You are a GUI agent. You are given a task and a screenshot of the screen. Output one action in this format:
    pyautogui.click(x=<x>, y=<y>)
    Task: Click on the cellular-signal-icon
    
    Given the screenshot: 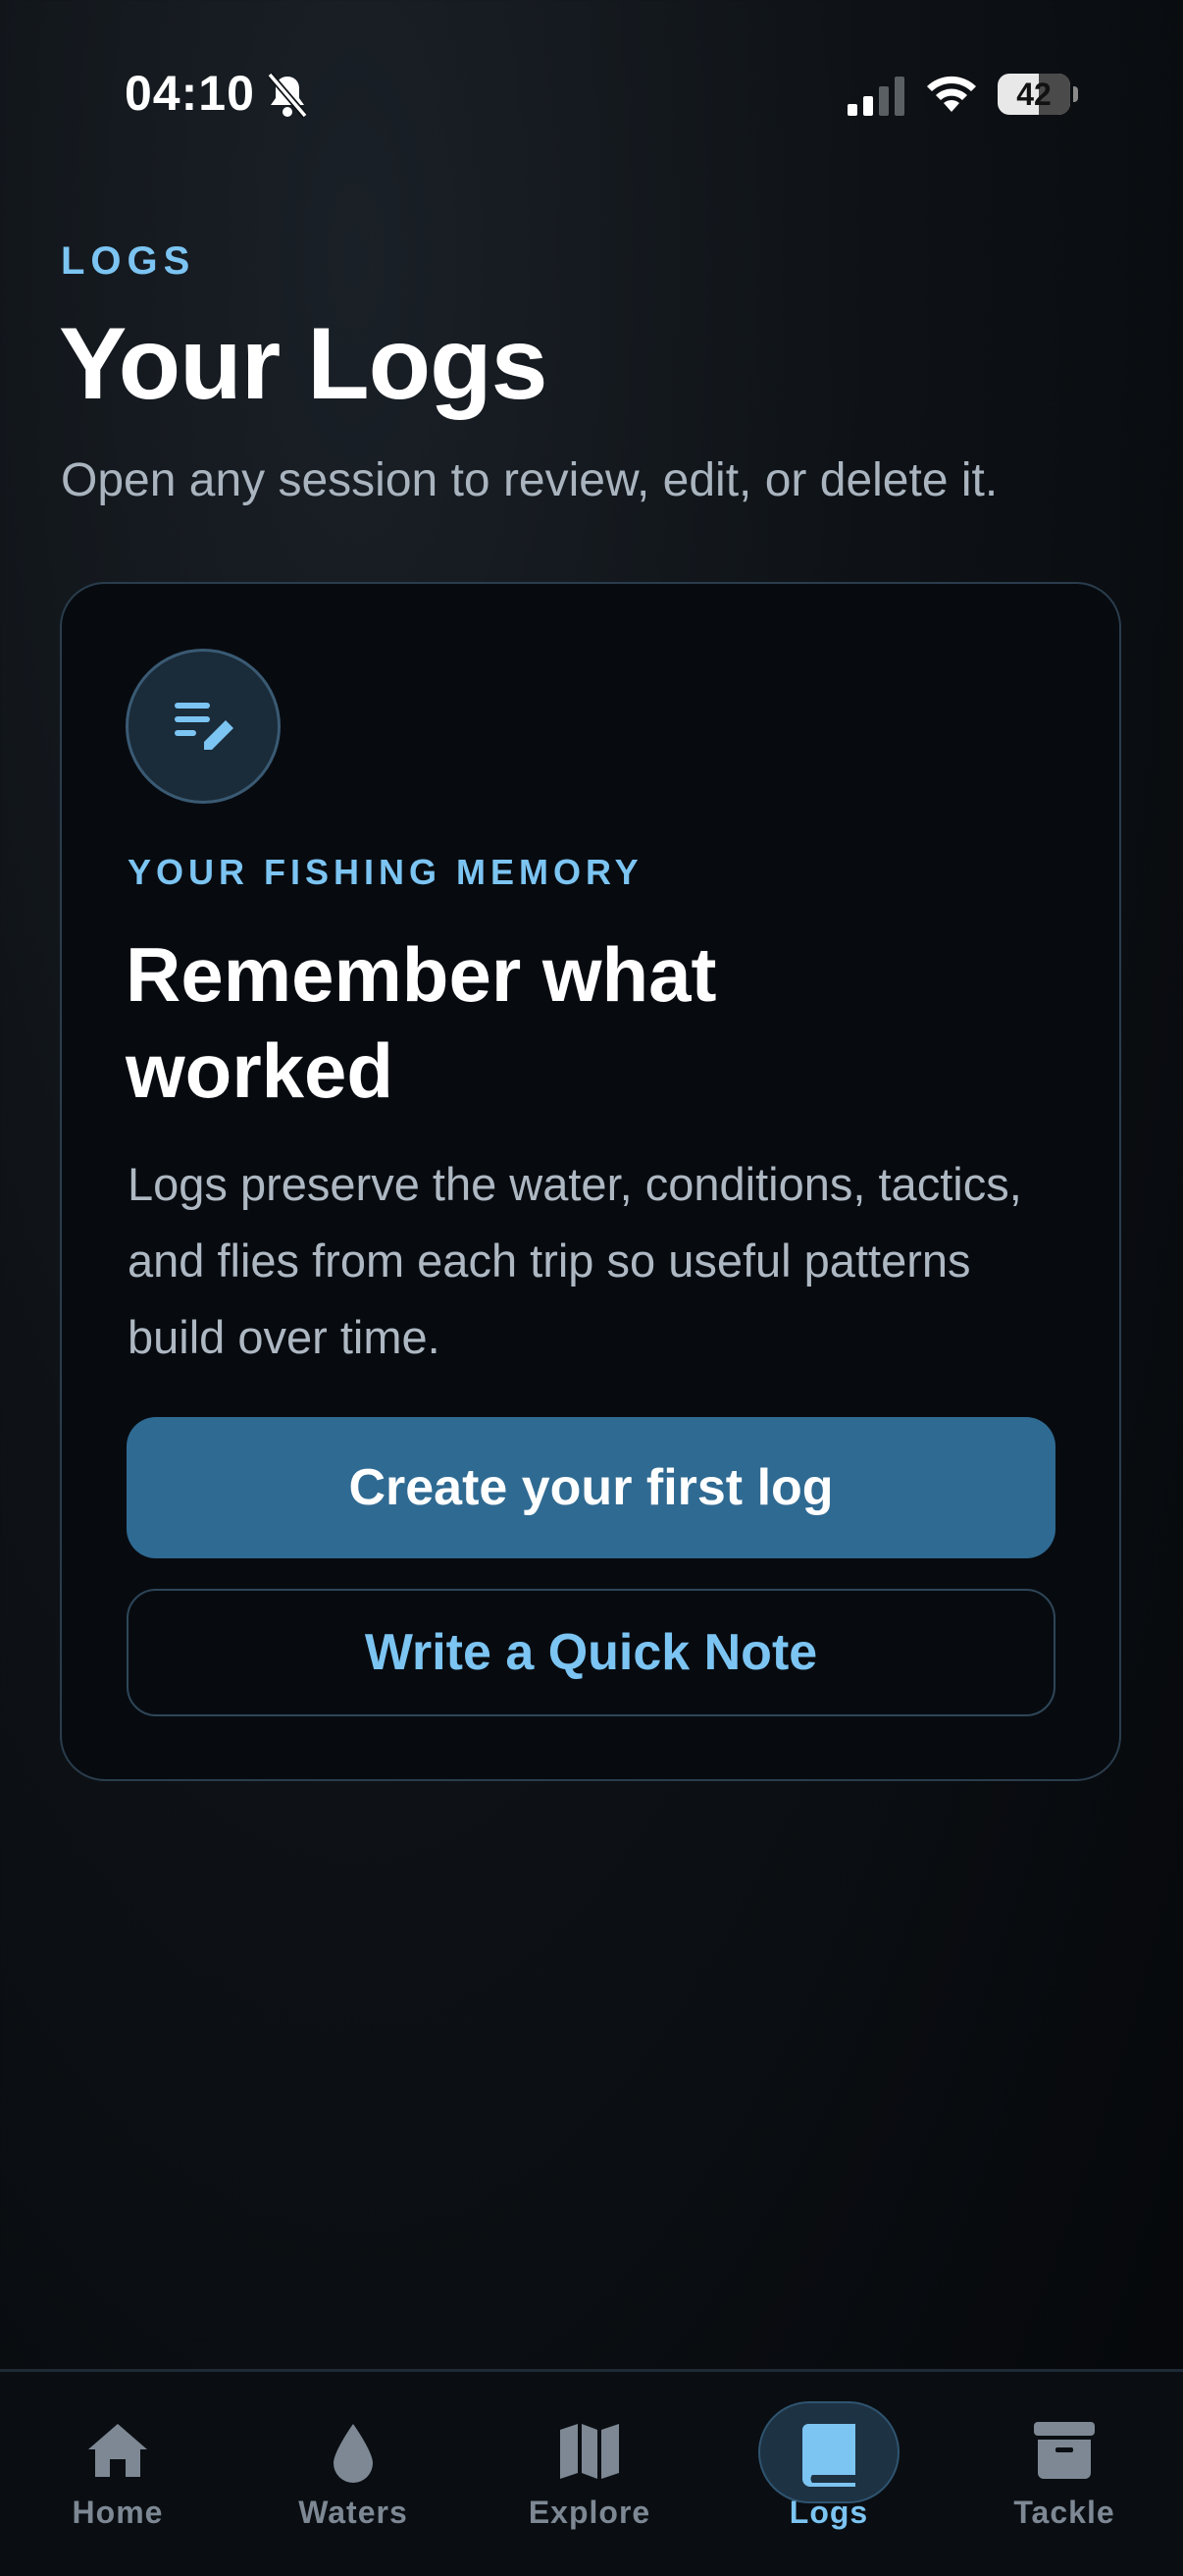 What is the action you would take?
    pyautogui.click(x=876, y=96)
    